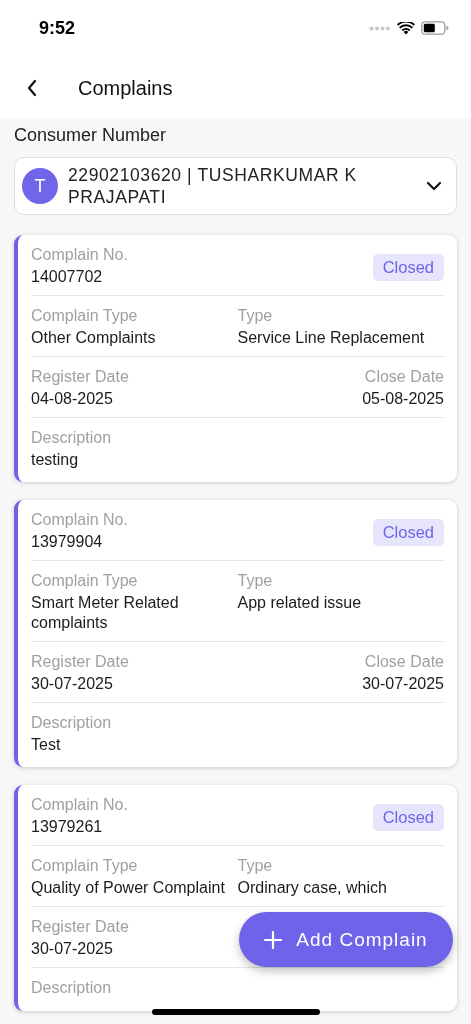  Describe the element at coordinates (91, 135) in the screenshot. I see `field-label: Consumer Number` at that location.